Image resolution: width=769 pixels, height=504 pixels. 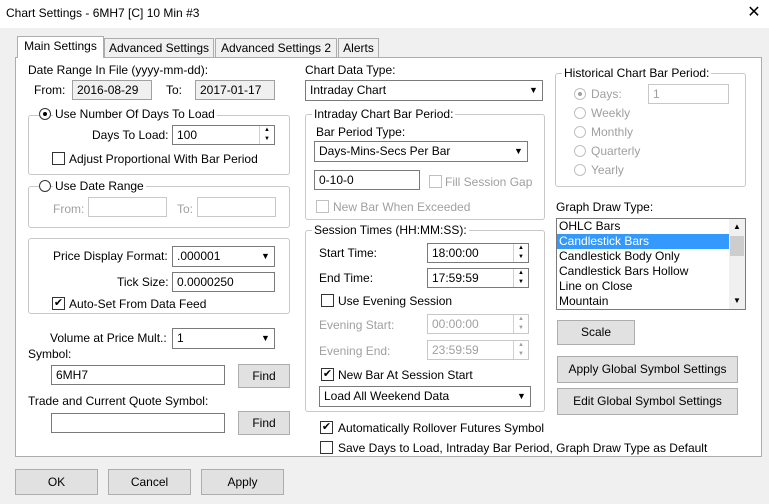 I want to click on close-icon: ✕, so click(x=754, y=13).